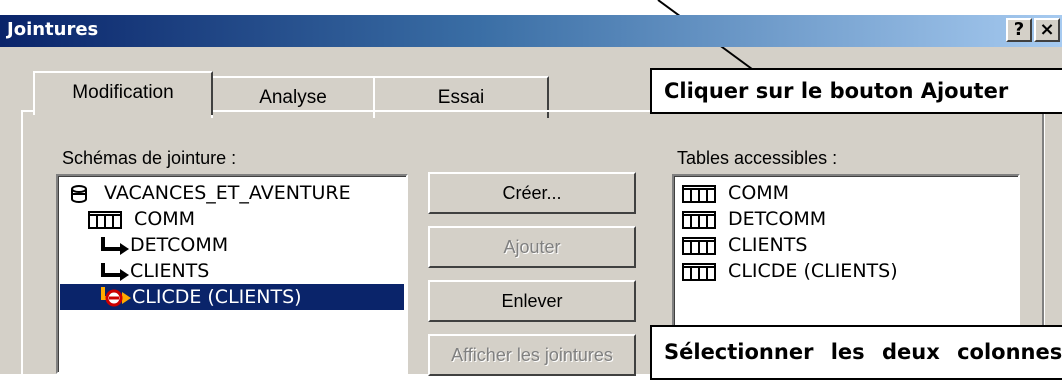 The image size is (1062, 380). Describe the element at coordinates (210, 193) in the screenshot. I see `list-item: VACANCES_ET_AVENTURE` at that location.